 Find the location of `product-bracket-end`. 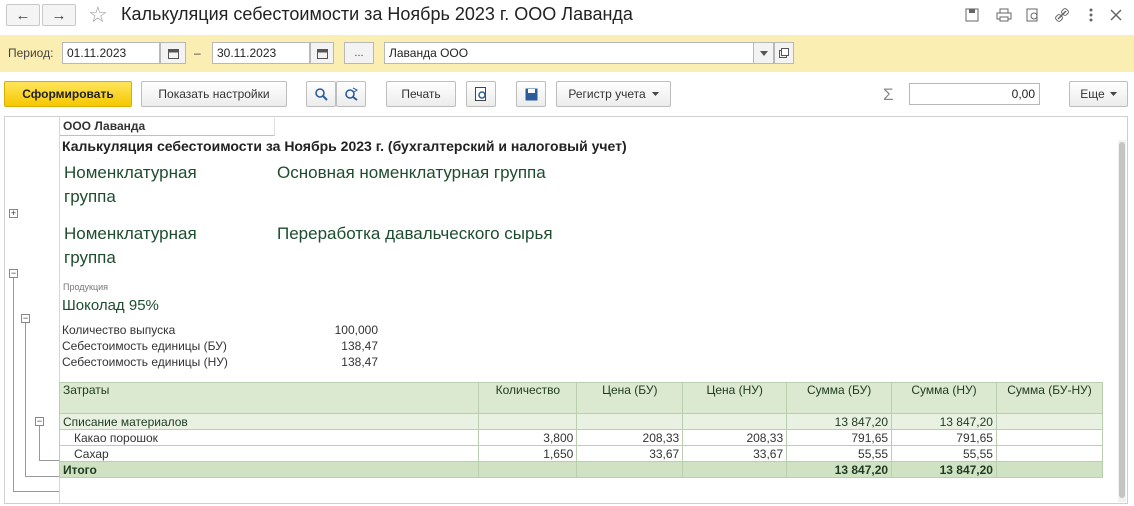

product-bracket-end is located at coordinates (42, 476).